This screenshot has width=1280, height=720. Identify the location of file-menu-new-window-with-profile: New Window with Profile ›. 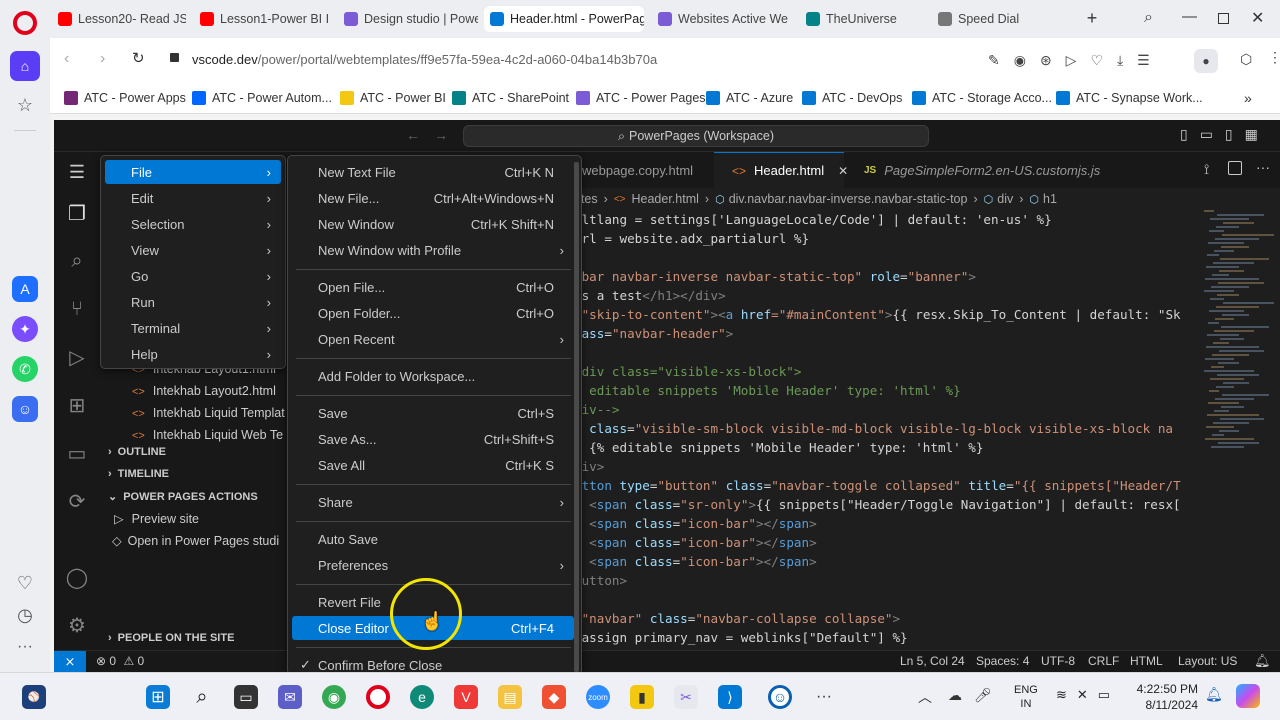
(433, 250).